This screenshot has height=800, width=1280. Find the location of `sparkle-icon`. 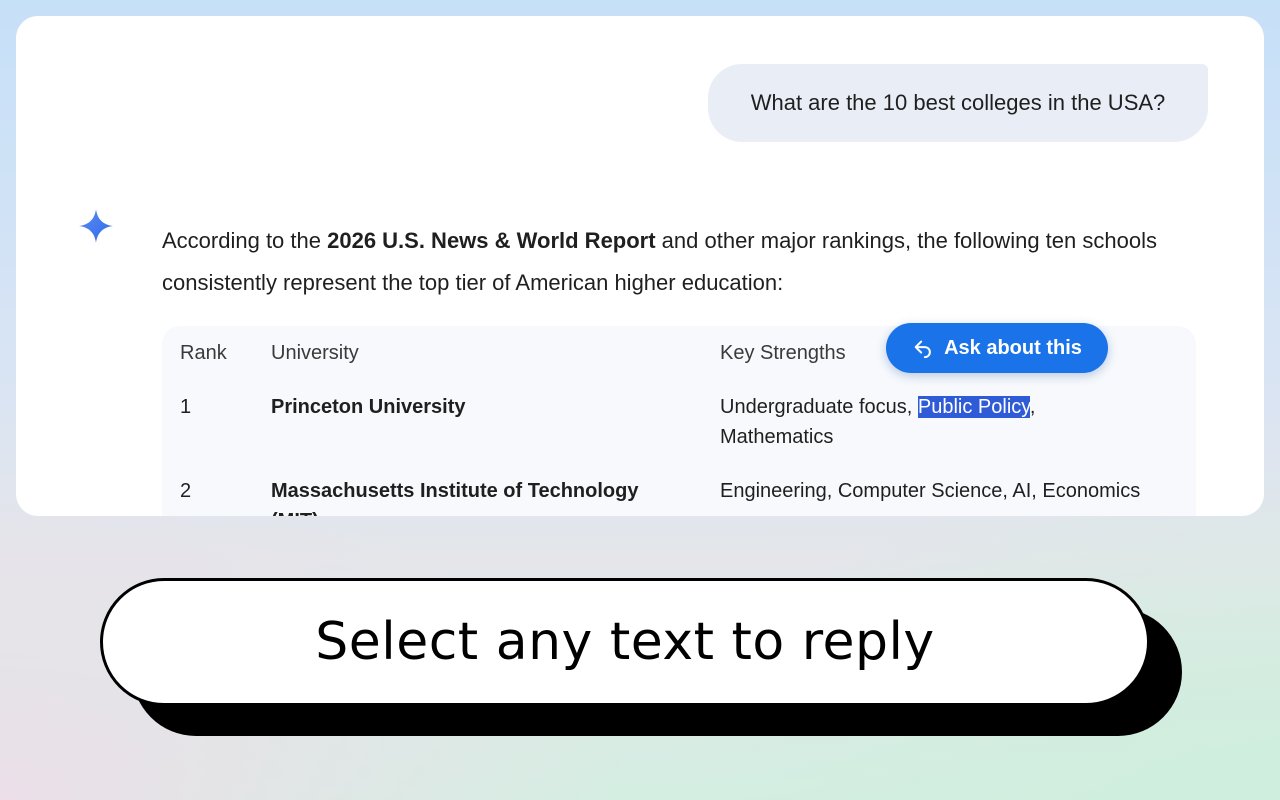

sparkle-icon is located at coordinates (96, 226).